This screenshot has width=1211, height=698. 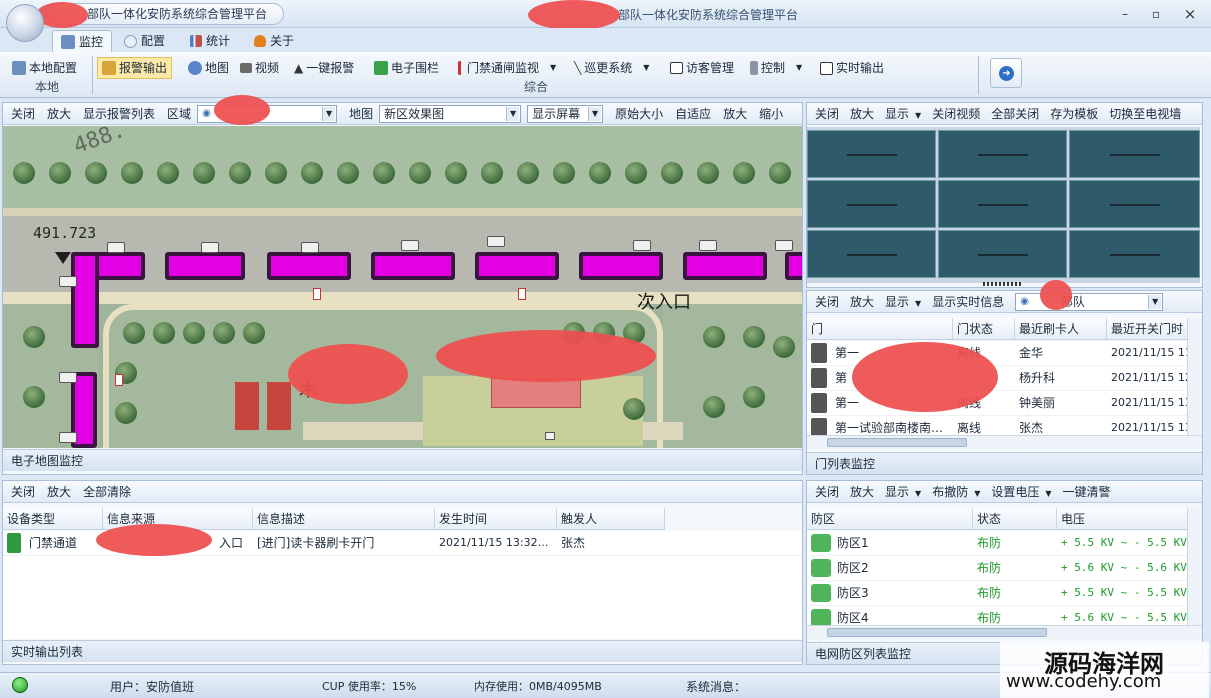 I want to click on output-table-header: 设备类型 信息来源 信息描述 发生时间 触发人, so click(x=334, y=519).